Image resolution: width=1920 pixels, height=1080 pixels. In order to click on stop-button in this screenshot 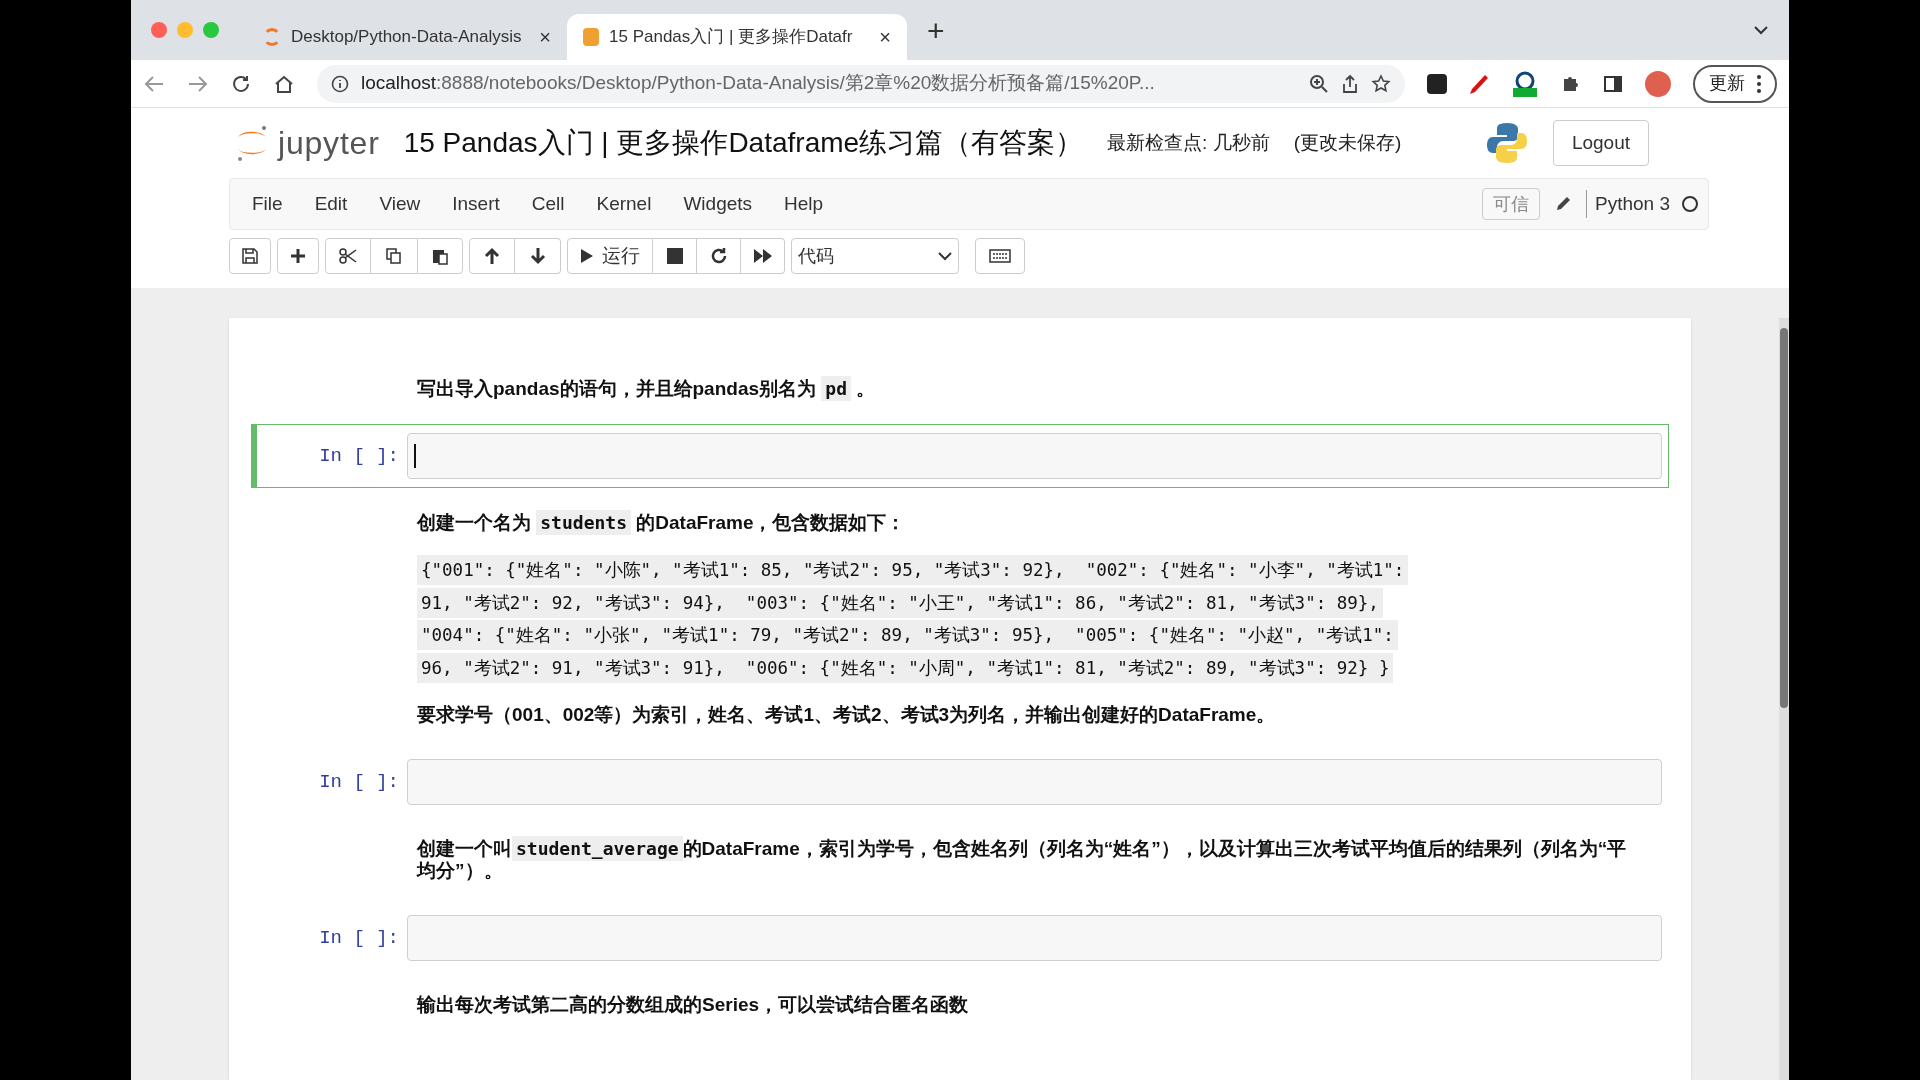, I will do `click(675, 256)`.